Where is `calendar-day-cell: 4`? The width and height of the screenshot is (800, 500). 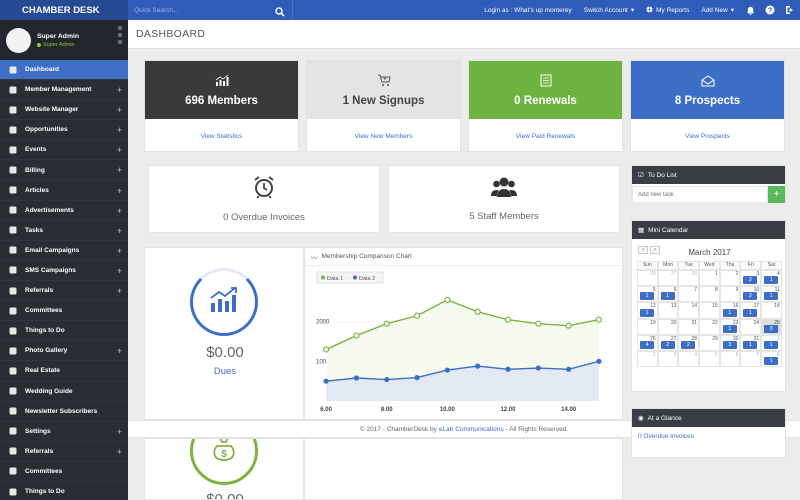
calendar-day-cell: 4 is located at coordinates (689, 359).